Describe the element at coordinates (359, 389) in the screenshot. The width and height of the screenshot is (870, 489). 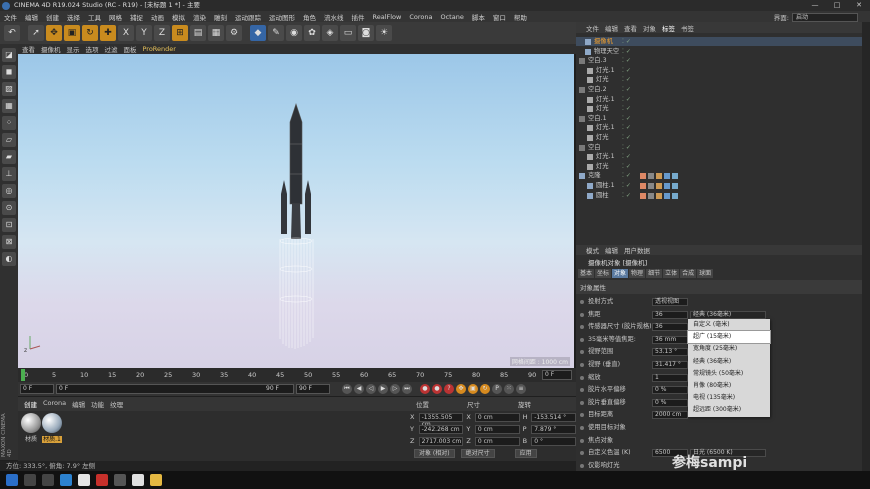
I see `prev-key-icon: ◀` at that location.